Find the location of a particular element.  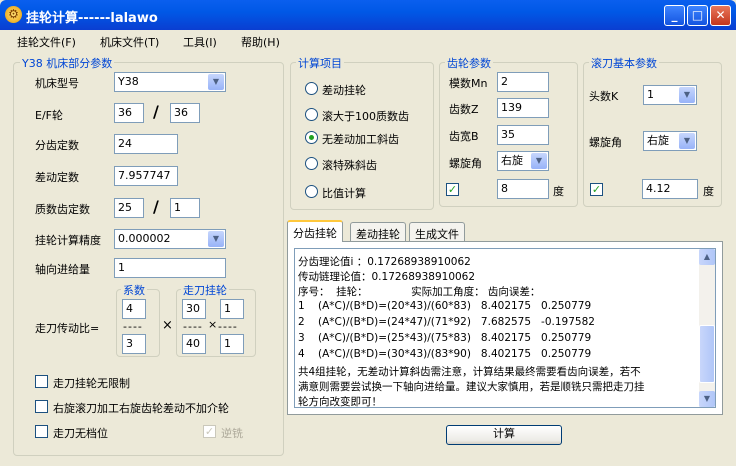

radio-no-diff-helical-label: 无差动加工斜齿 is located at coordinates (360, 139).